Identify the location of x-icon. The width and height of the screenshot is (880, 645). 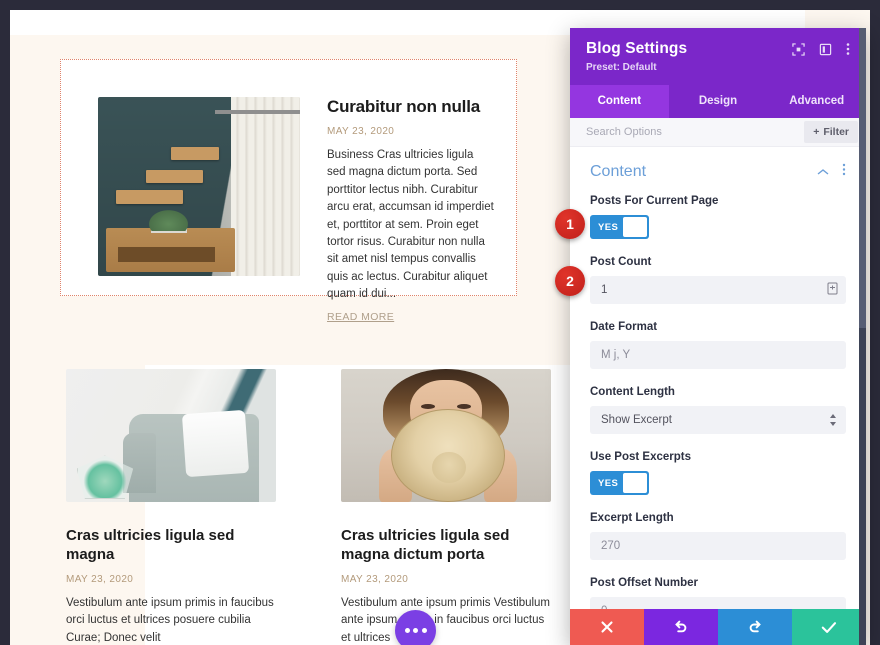
(607, 627).